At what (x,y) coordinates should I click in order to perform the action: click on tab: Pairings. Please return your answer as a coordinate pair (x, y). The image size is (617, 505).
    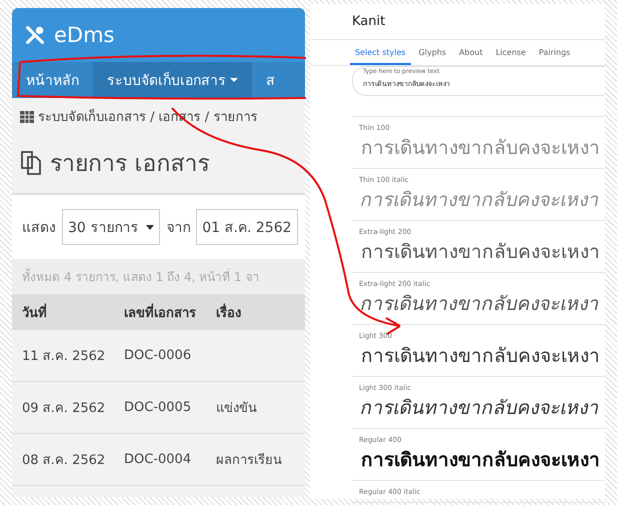
    Looking at the image, I should click on (555, 54).